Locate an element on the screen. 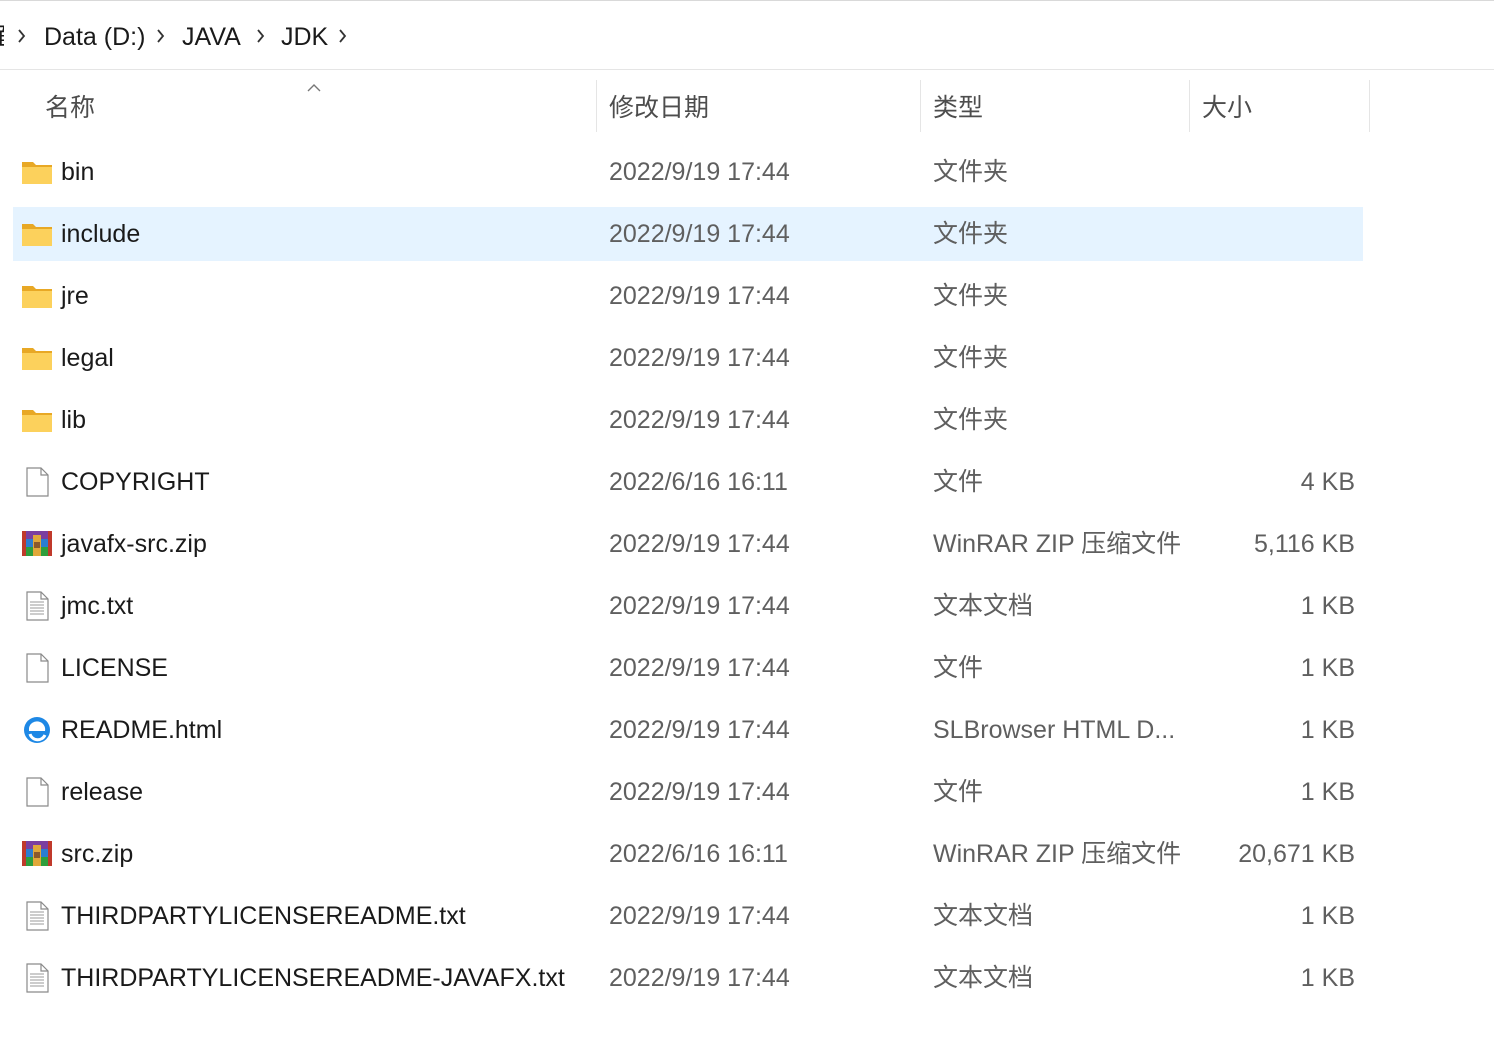 The width and height of the screenshot is (1494, 1063). breadcrumb-item-java: JAVA is located at coordinates (211, 37).